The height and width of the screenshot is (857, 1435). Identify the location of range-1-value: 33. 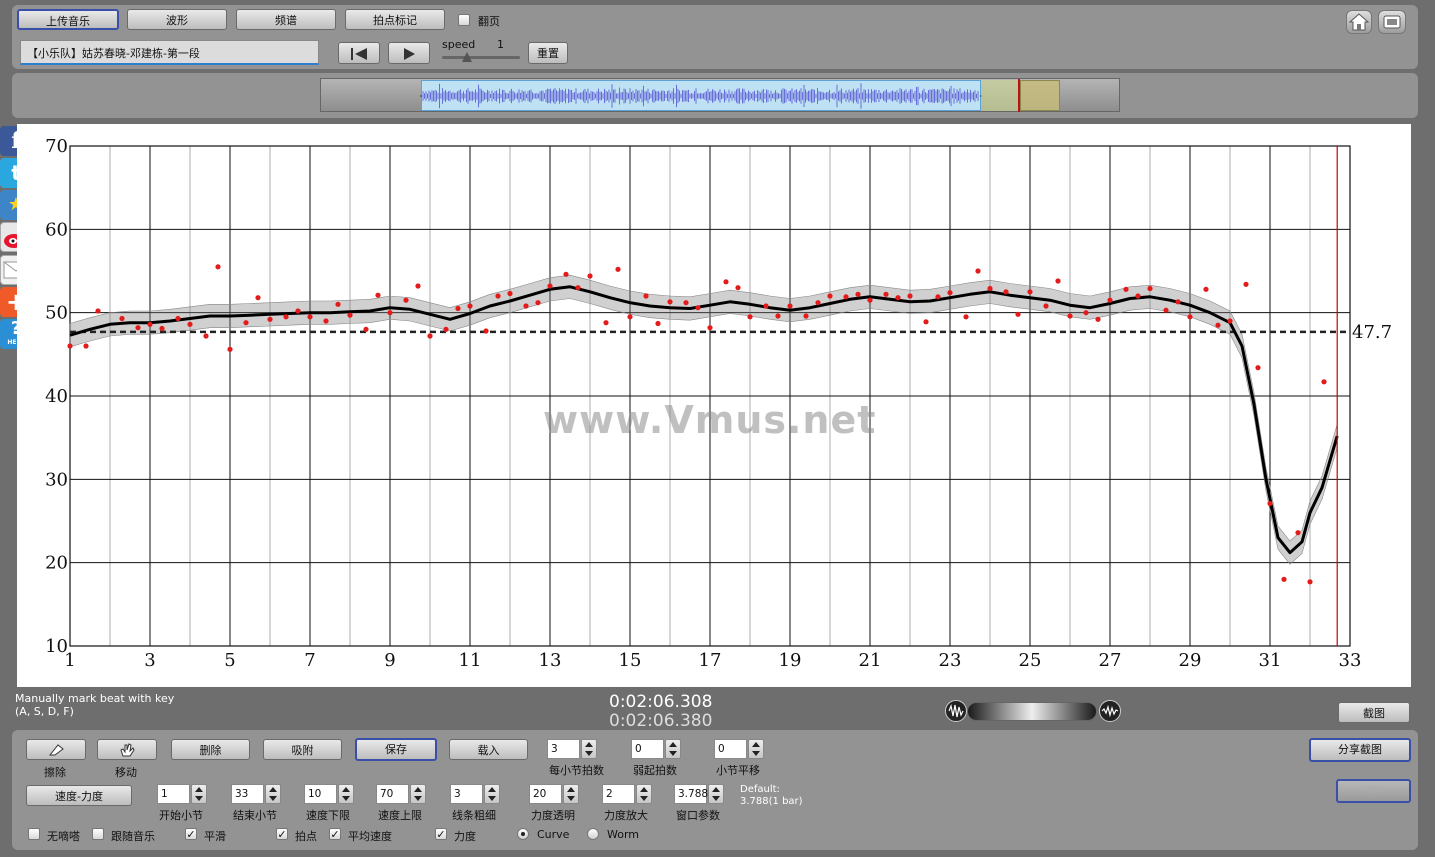
(247, 794).